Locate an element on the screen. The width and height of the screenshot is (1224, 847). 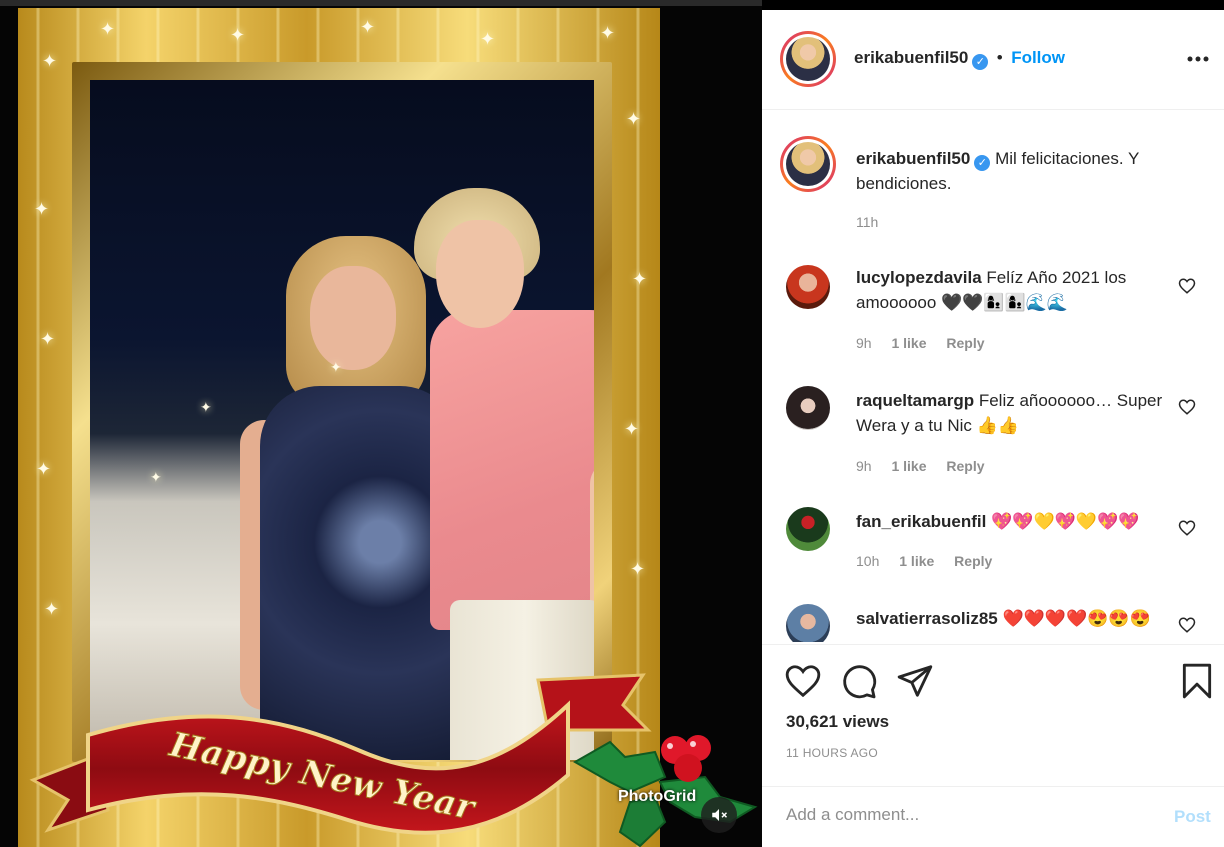
speaker-muted-icon is located at coordinates (720, 815).